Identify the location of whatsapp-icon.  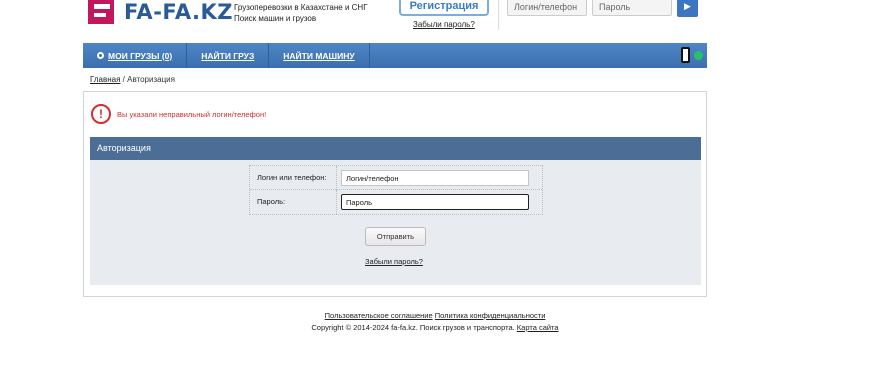
(698, 55).